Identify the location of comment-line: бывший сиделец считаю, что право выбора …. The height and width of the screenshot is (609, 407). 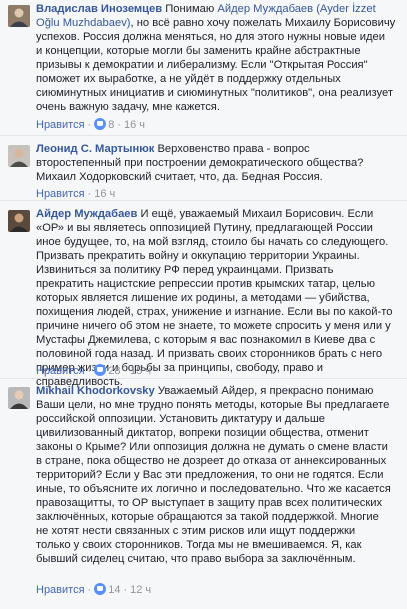
(196, 559).